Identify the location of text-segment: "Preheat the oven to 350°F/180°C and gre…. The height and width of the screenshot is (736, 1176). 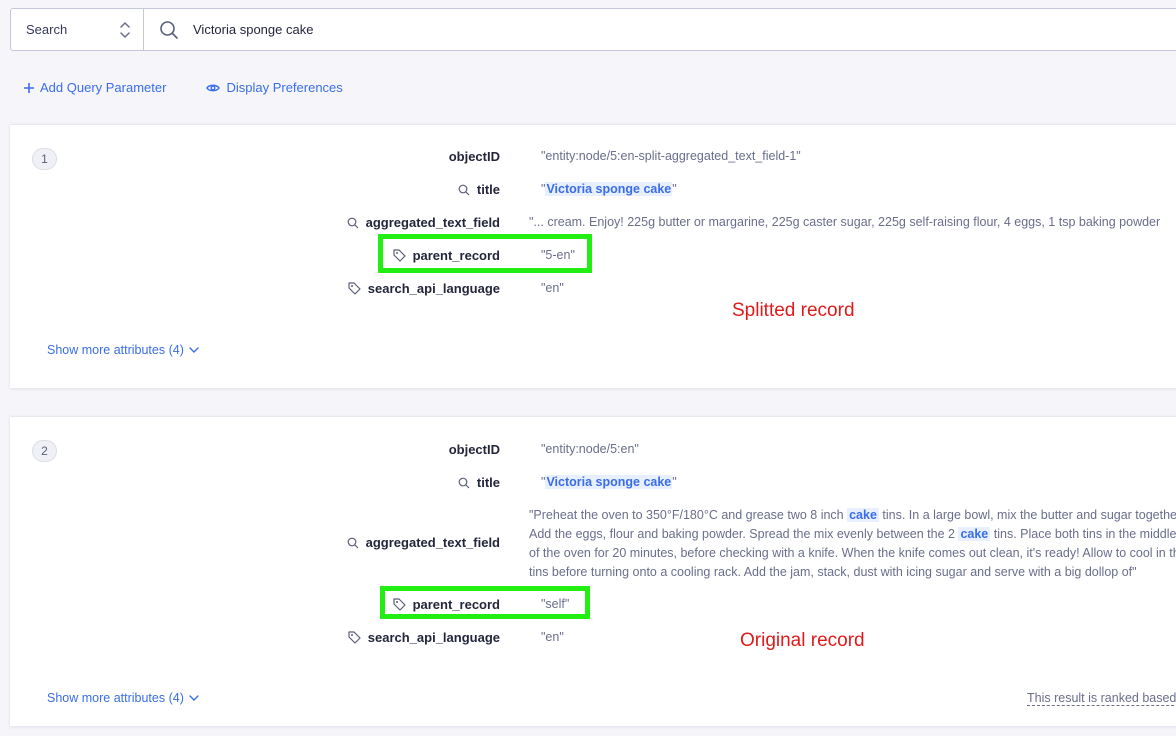
(688, 515).